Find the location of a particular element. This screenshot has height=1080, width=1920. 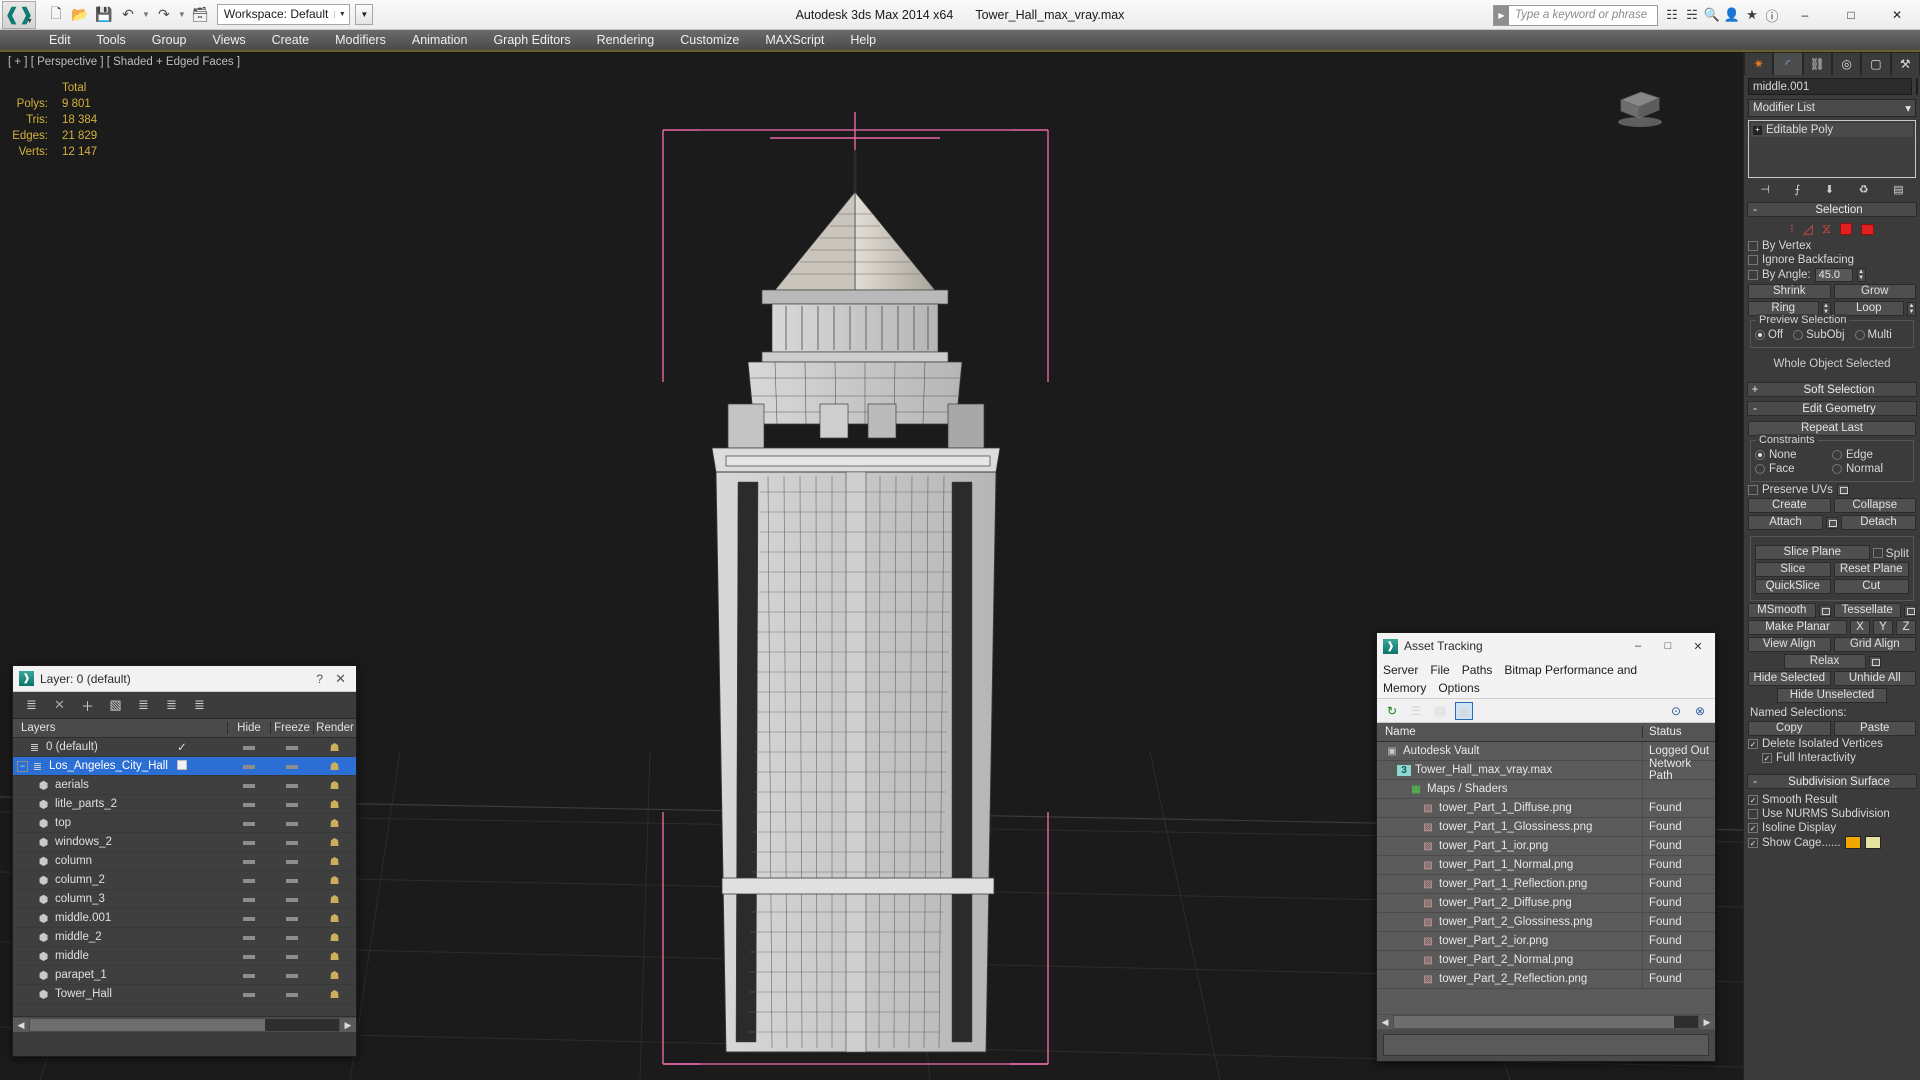

menu-item-modifiers: Modifiers is located at coordinates (360, 40).